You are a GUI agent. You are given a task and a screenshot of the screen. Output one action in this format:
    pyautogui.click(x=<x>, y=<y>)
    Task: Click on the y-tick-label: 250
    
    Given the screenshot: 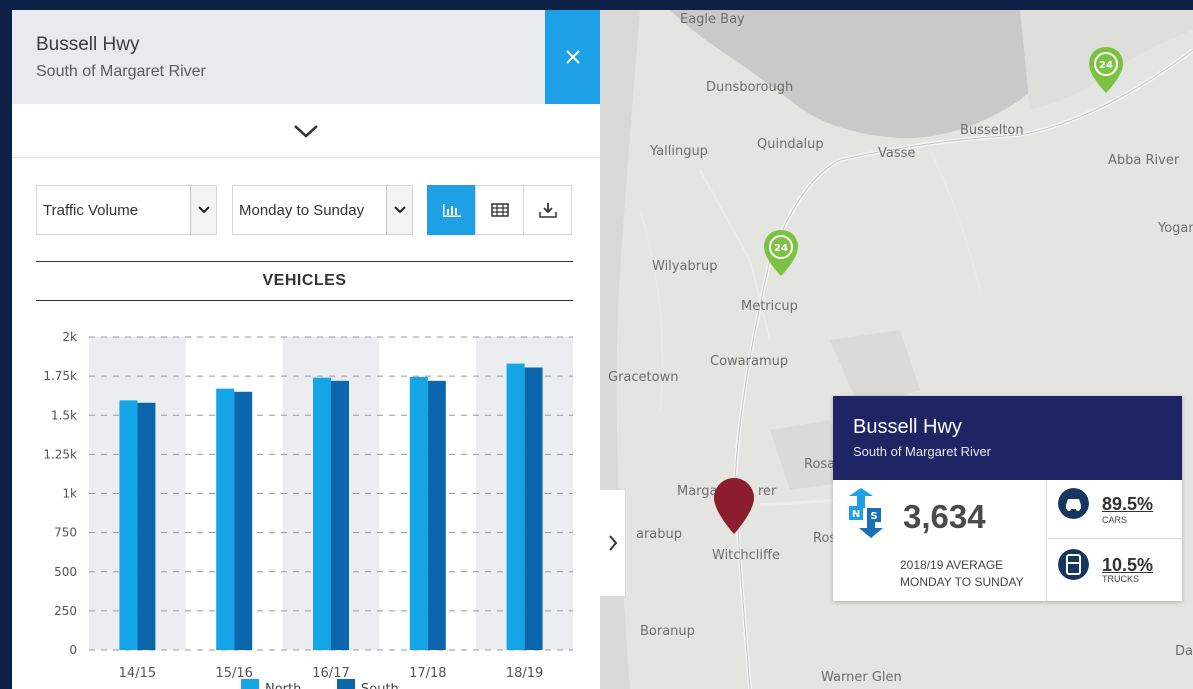 What is the action you would take?
    pyautogui.click(x=65, y=611)
    